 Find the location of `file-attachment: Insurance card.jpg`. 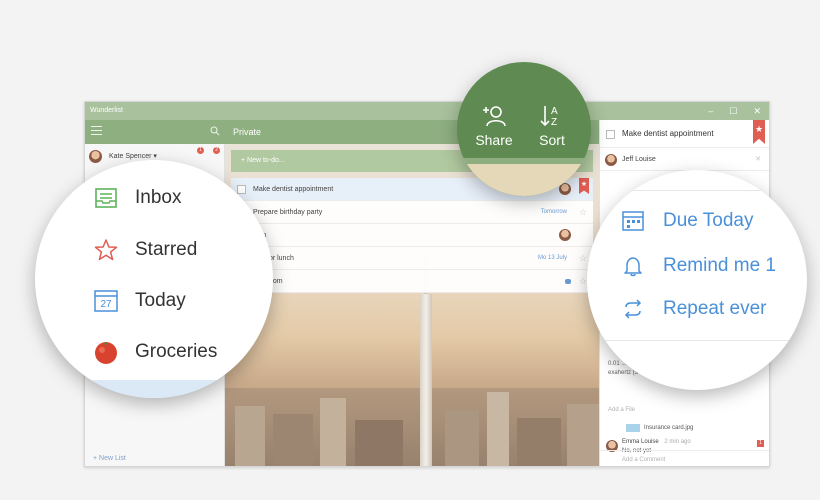

file-attachment: Insurance card.jpg is located at coordinates (694, 428).